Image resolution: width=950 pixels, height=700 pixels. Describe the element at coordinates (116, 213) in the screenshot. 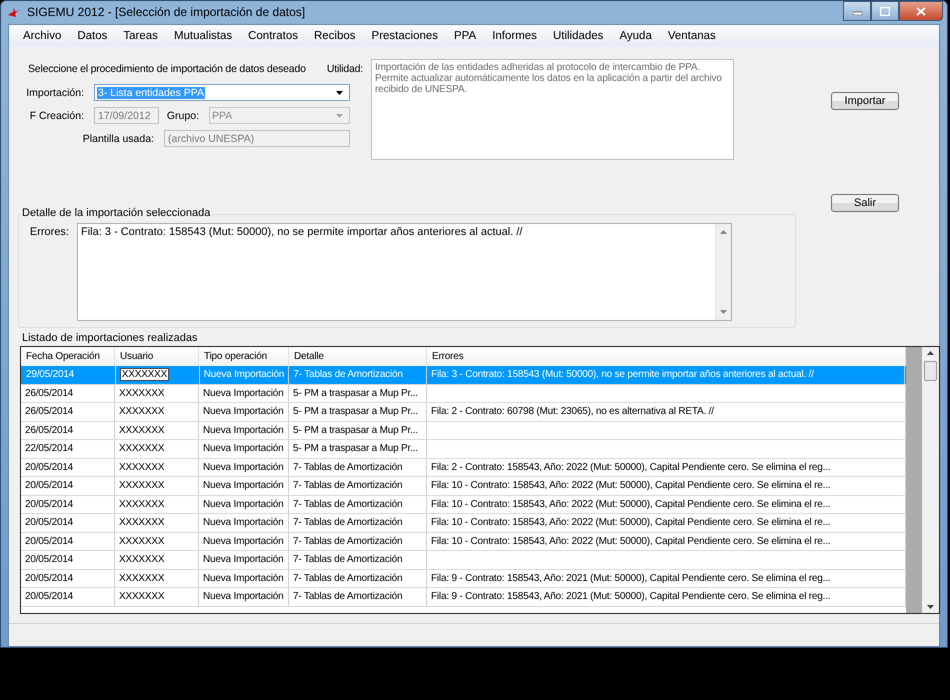

I see `group-title: Detalle de la importación seleccionada` at that location.